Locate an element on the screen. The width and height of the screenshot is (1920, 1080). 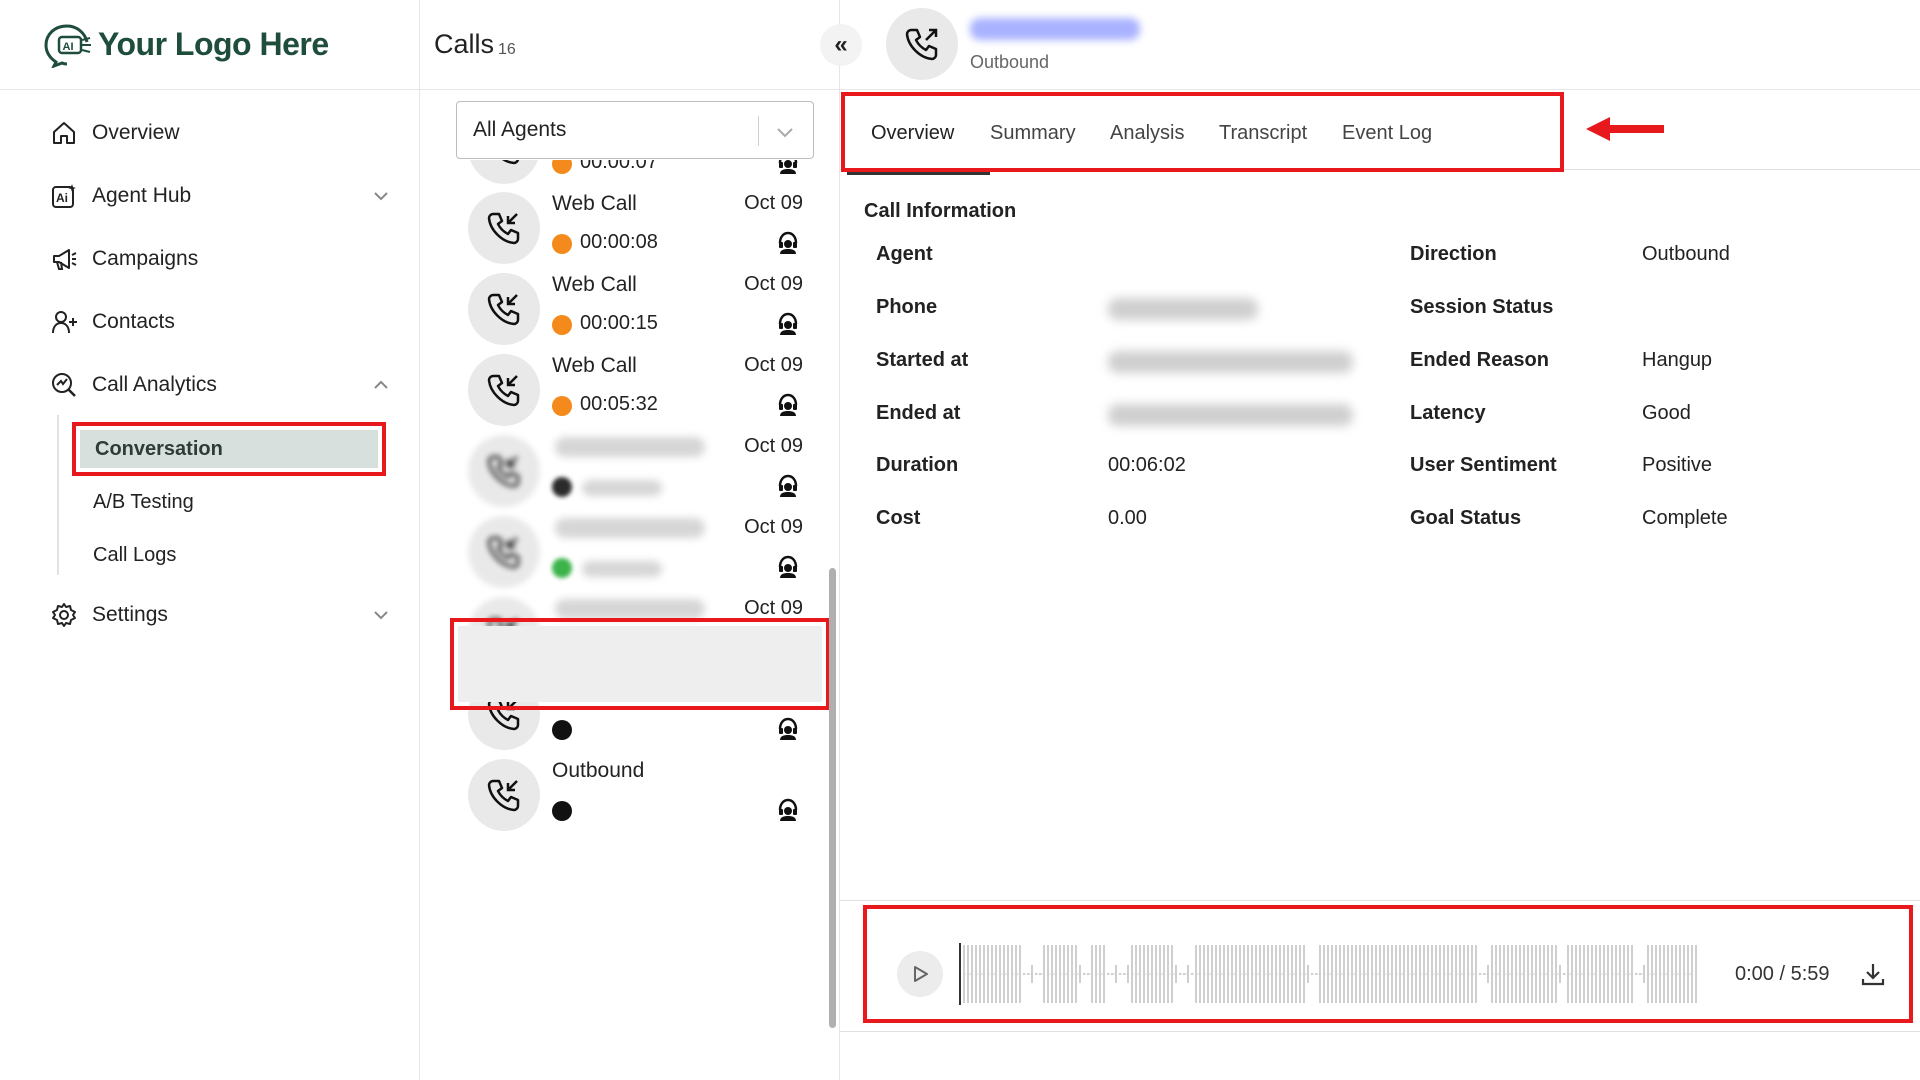
nav-settings: Settings is located at coordinates (220, 615).